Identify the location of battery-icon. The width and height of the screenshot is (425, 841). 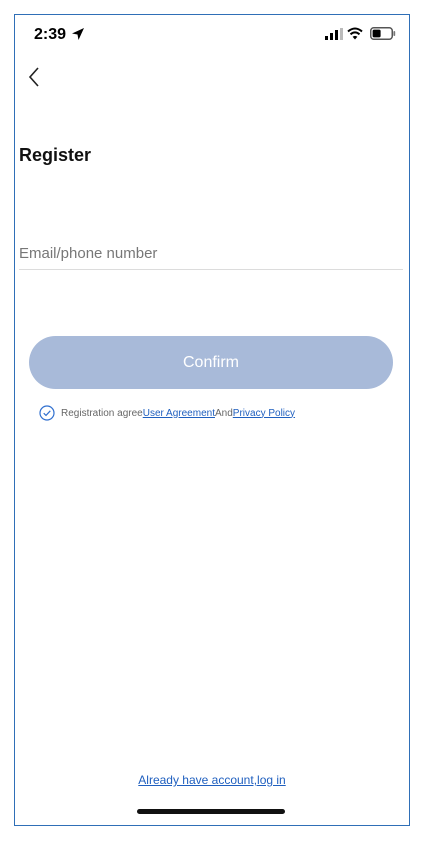
(383, 33).